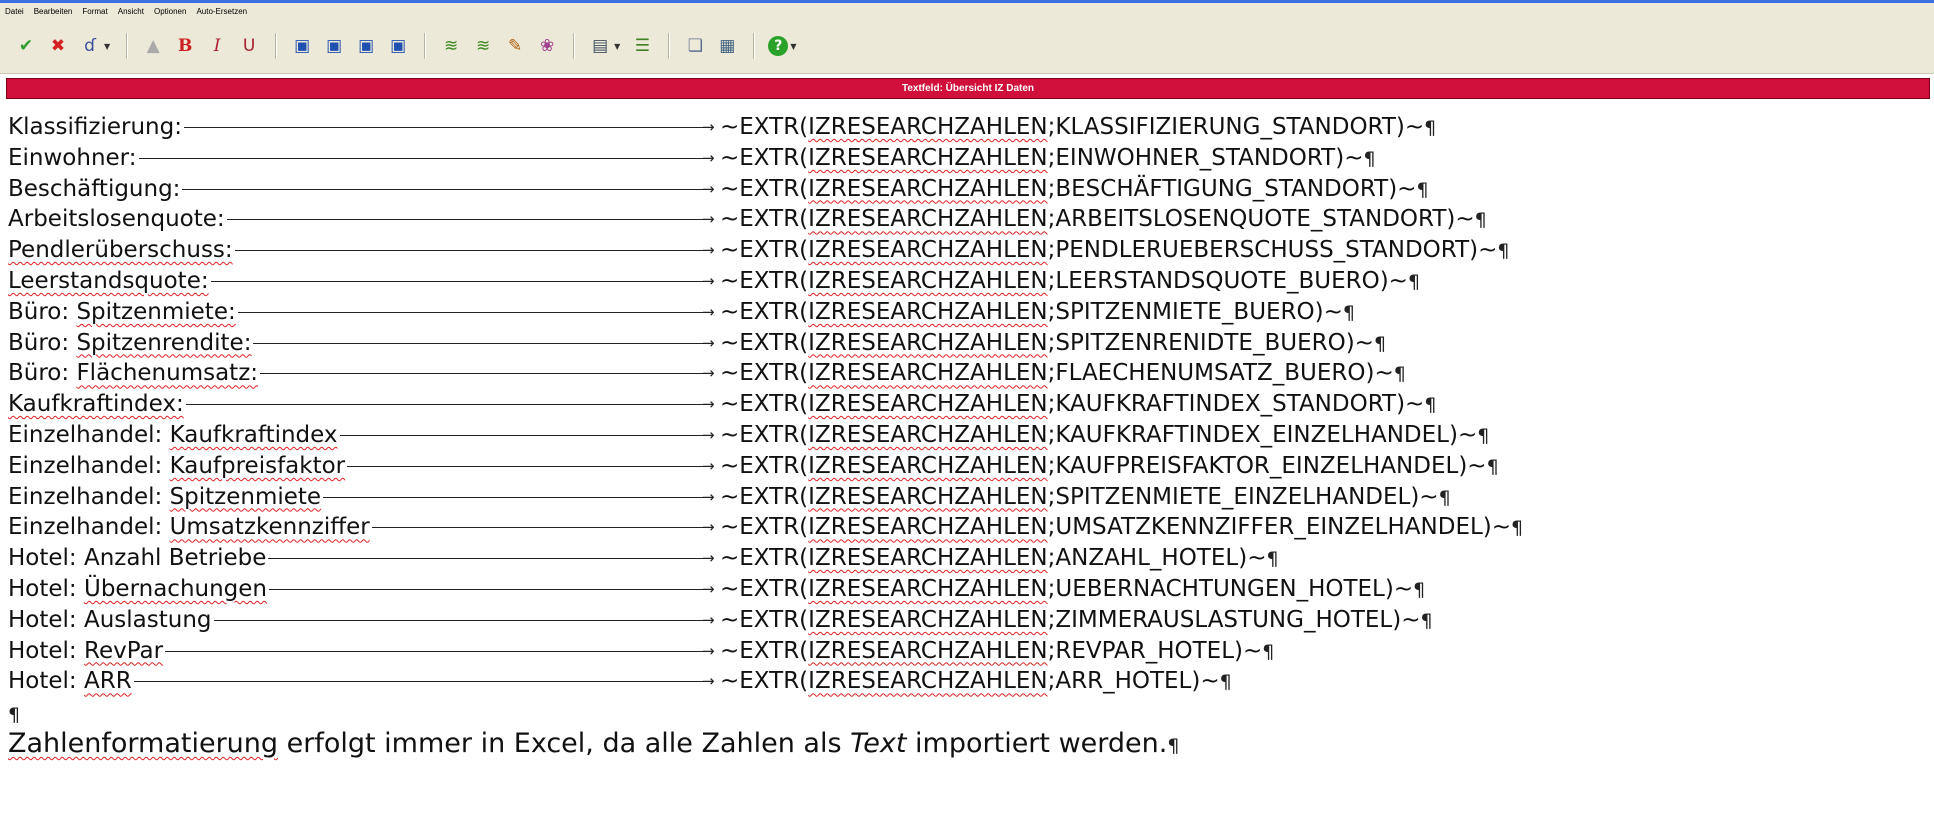 The height and width of the screenshot is (839, 1934). What do you see at coordinates (42, 373) in the screenshot?
I see `row-label-text: Büro:` at bounding box center [42, 373].